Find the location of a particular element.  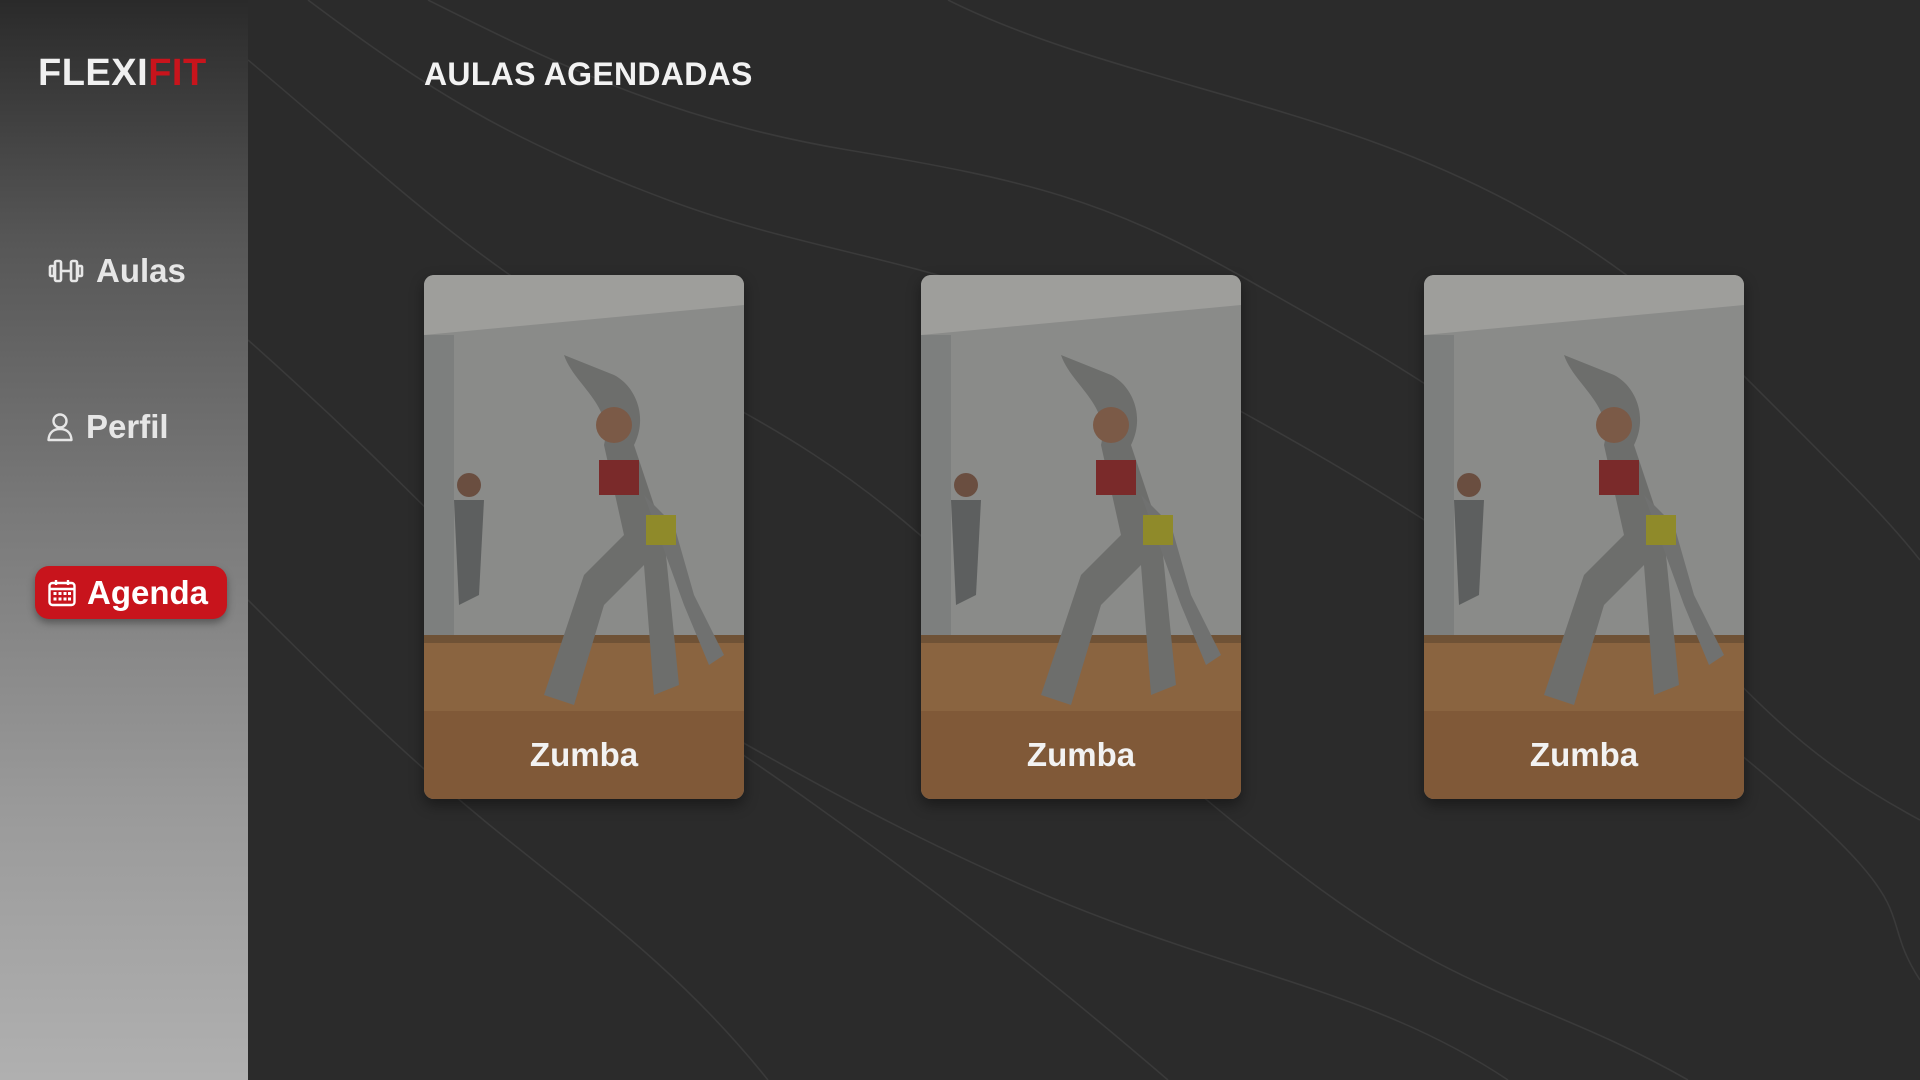

sidebar-item-label: Agenda is located at coordinates (148, 592).